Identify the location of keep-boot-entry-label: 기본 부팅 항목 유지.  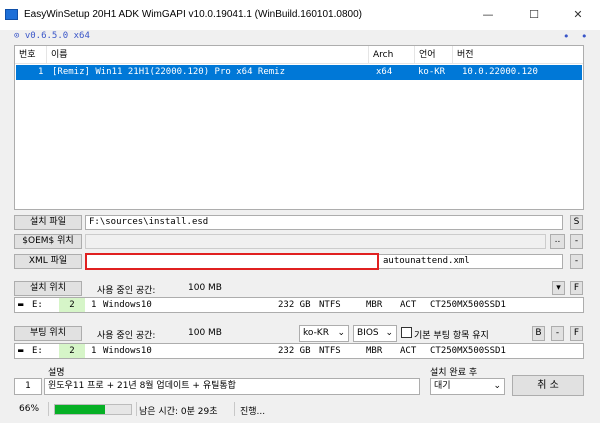
(451, 336).